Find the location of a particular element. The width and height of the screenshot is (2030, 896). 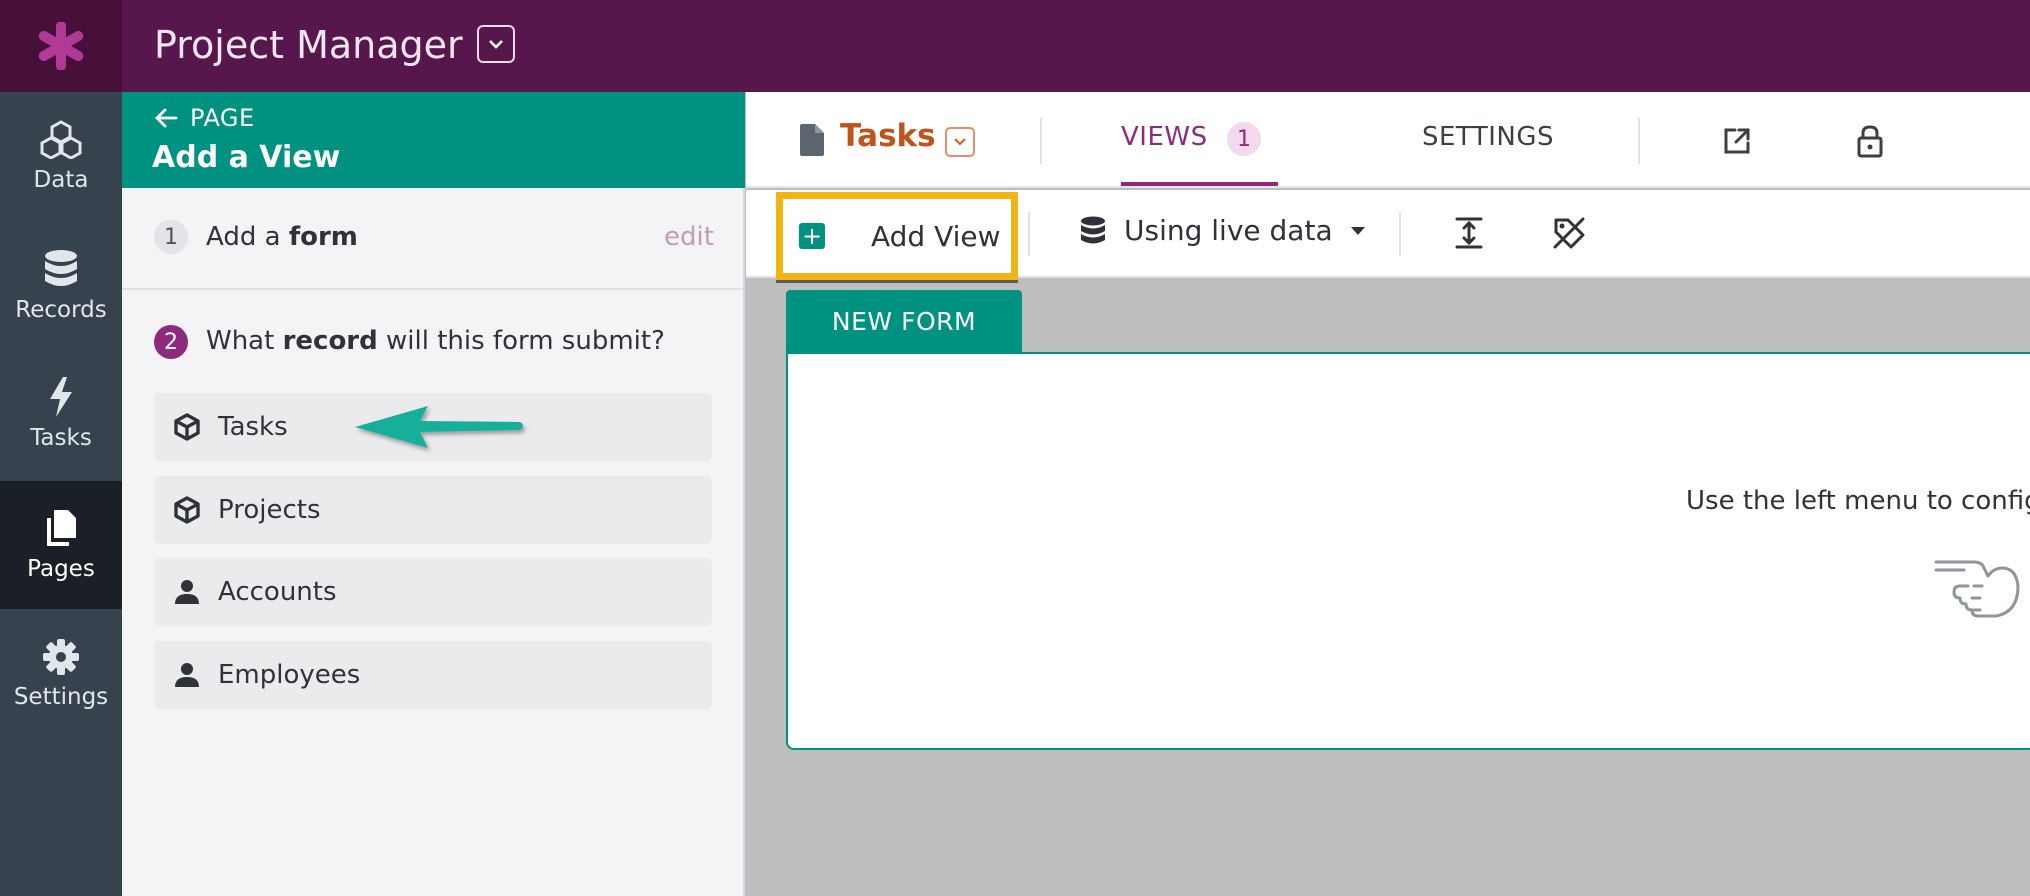

views-count-badge: 1 is located at coordinates (1244, 139).